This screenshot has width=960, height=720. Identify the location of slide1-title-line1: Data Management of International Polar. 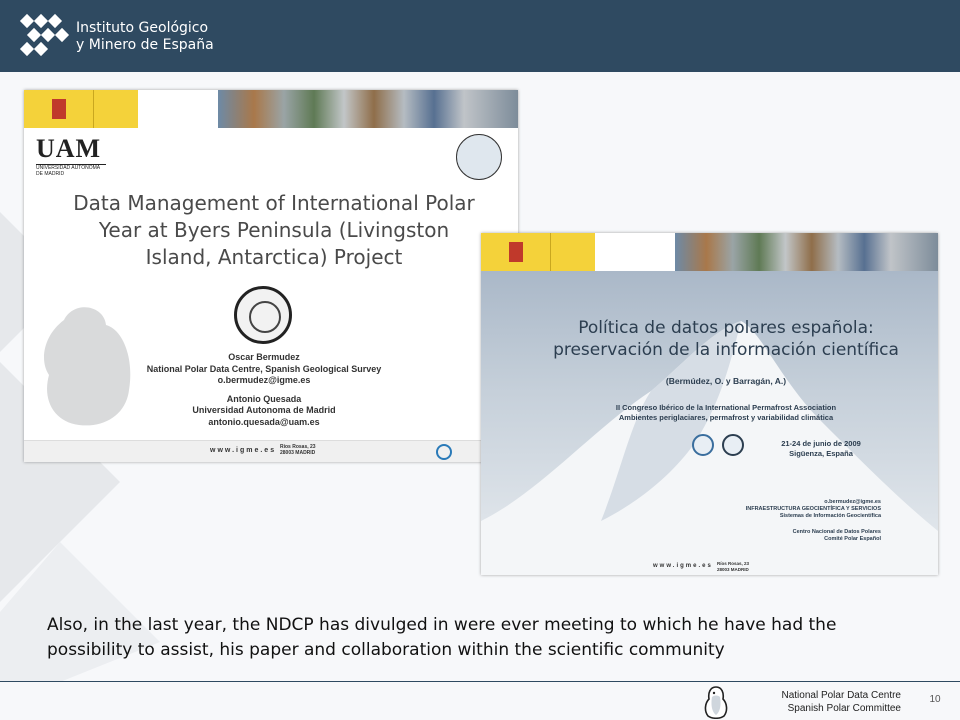
(274, 203).